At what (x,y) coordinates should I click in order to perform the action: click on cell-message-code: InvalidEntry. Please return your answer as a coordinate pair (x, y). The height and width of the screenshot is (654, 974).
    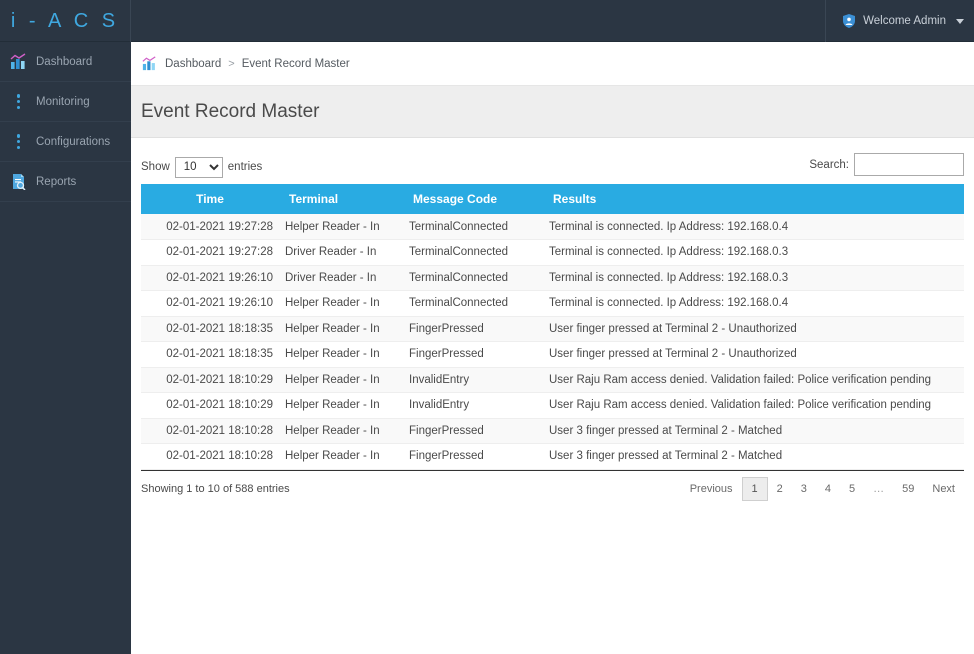
    Looking at the image, I should click on (439, 379).